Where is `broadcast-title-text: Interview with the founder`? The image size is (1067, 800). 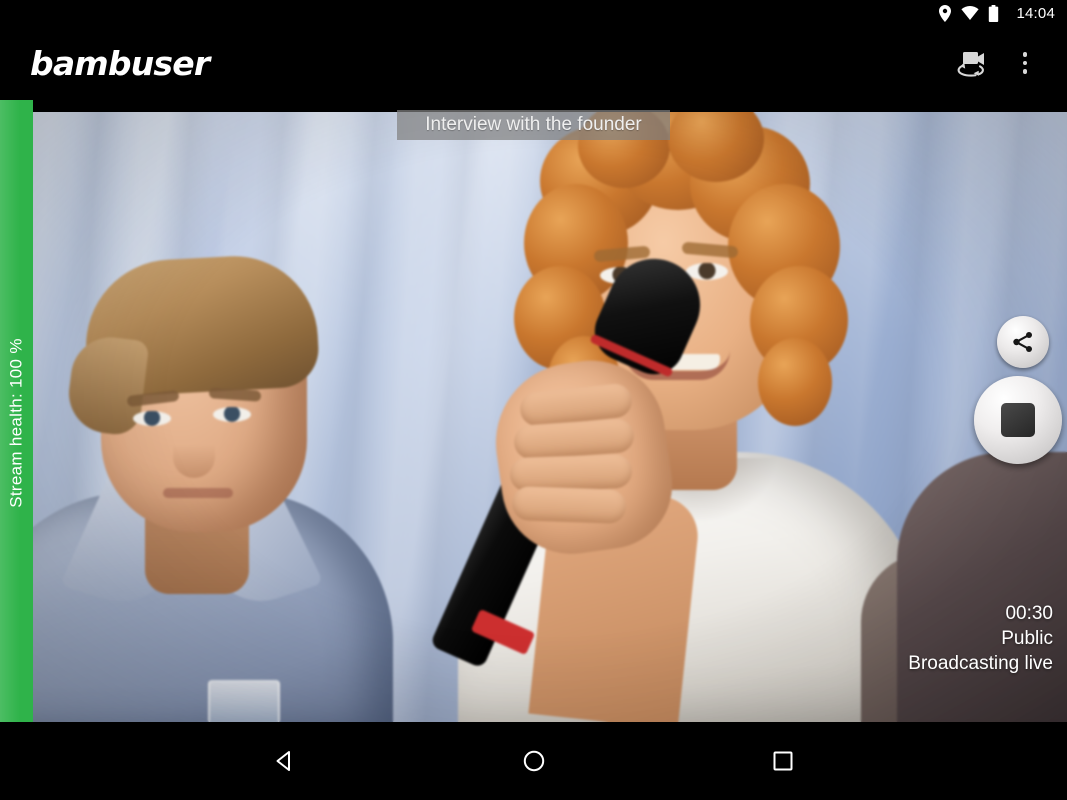 broadcast-title-text: Interview with the founder is located at coordinates (533, 124).